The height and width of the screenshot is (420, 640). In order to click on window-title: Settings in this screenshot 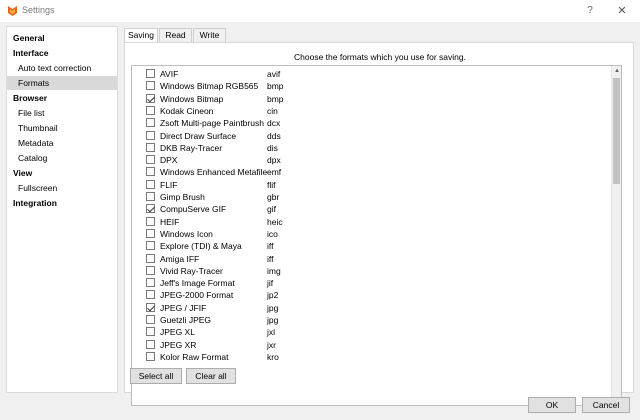, I will do `click(38, 10)`.